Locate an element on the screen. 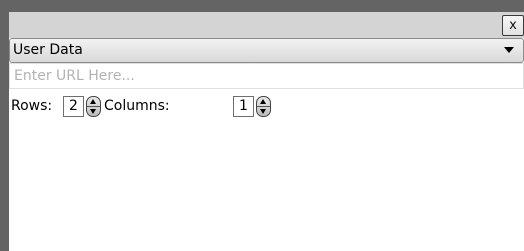 This screenshot has height=251, width=524. url-input is located at coordinates (266, 76).